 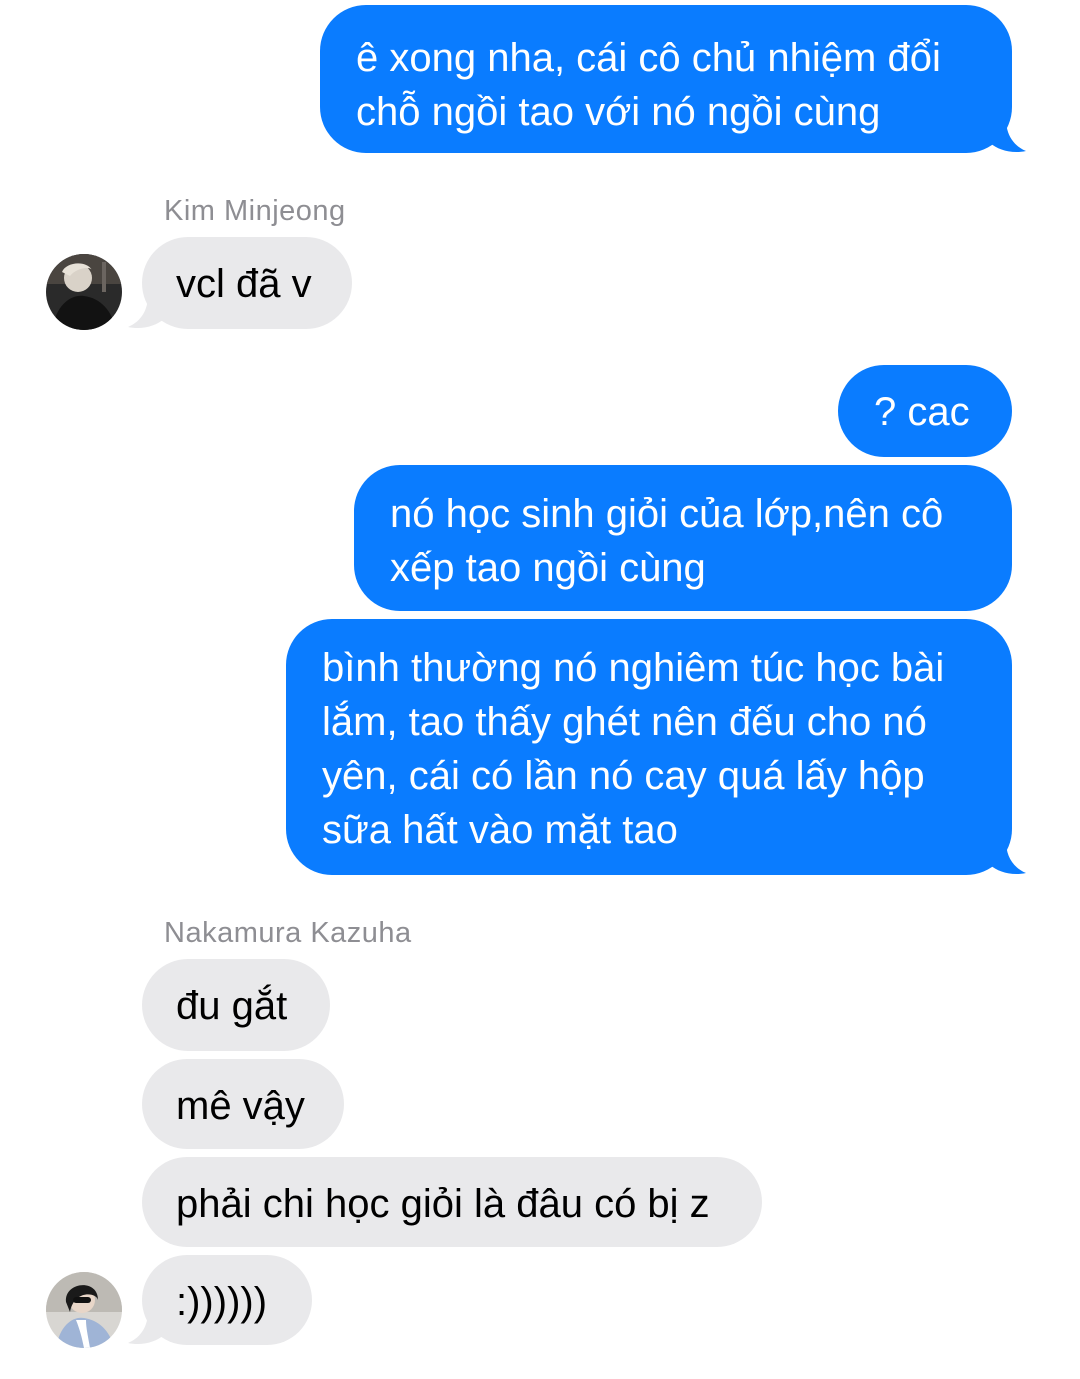 I want to click on message-bubble-incoming: phải chi học giỏi là đâu có bị z, so click(x=452, y=1202).